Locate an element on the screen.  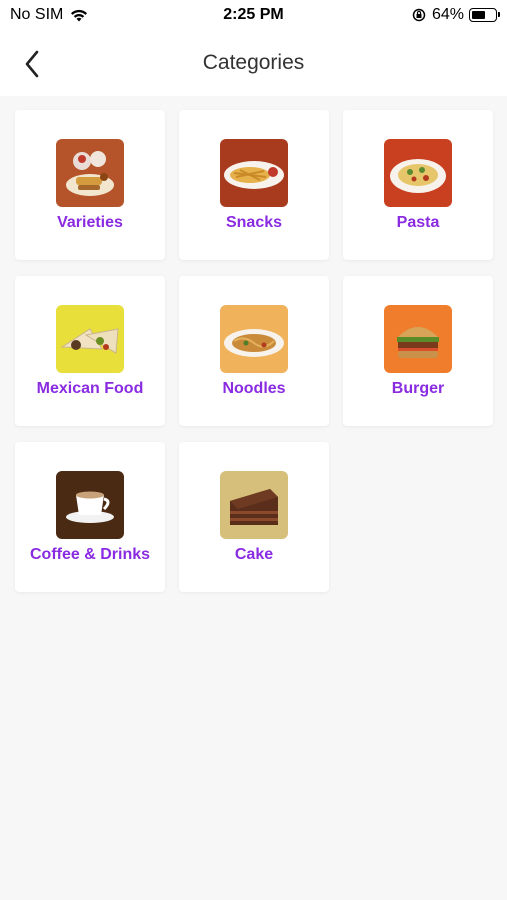
category-card-varieties: Varieties is located at coordinates (90, 185).